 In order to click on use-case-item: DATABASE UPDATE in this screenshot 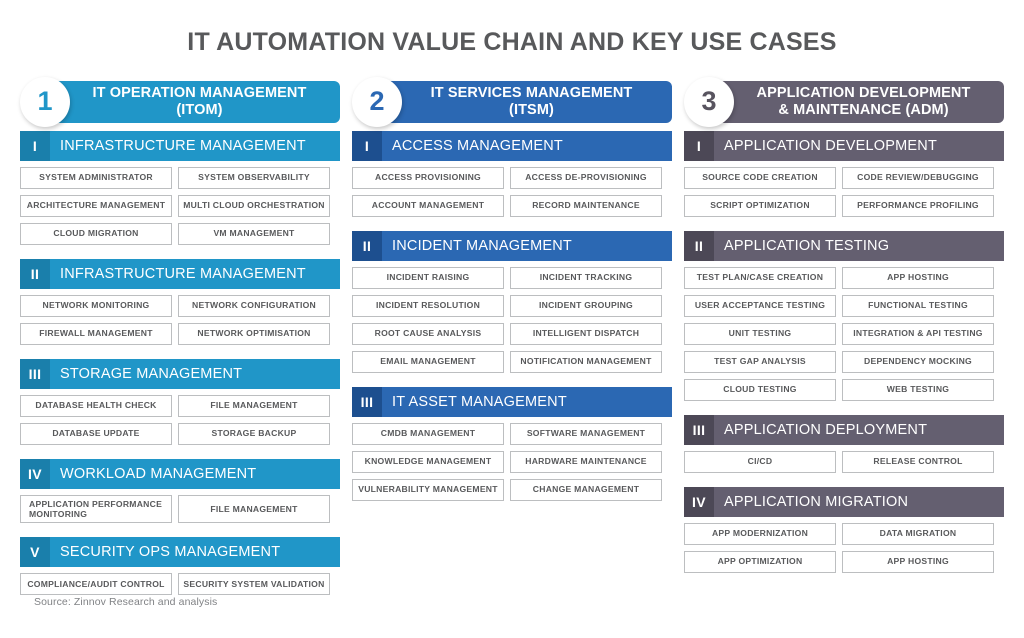, I will do `click(96, 433)`.